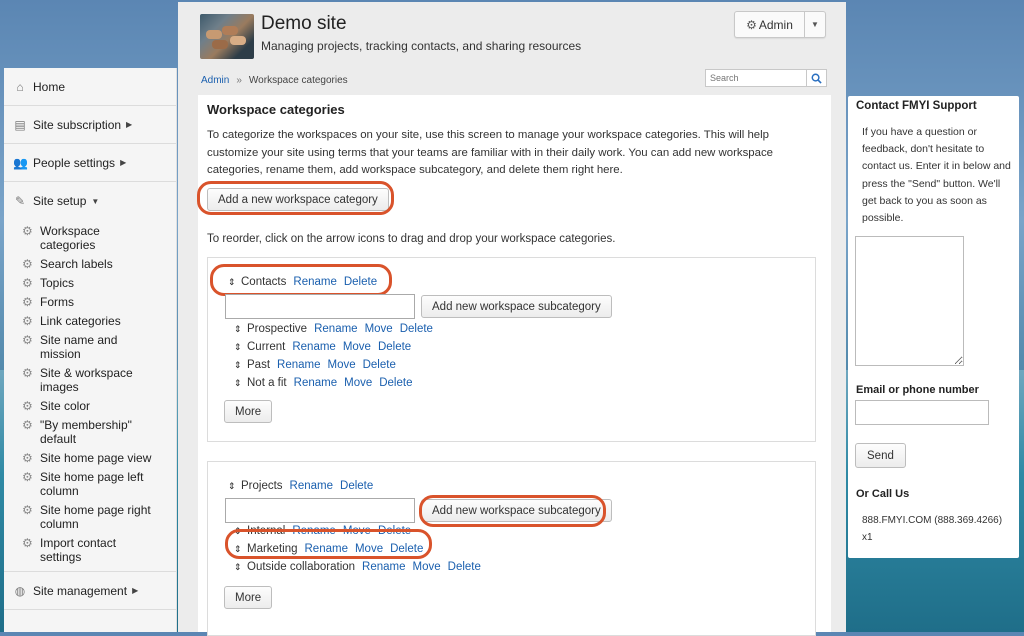 This screenshot has width=1024, height=636. I want to click on sidebar-subitem-site-name-mission: ⚙ Site name and mission, so click(90, 347).